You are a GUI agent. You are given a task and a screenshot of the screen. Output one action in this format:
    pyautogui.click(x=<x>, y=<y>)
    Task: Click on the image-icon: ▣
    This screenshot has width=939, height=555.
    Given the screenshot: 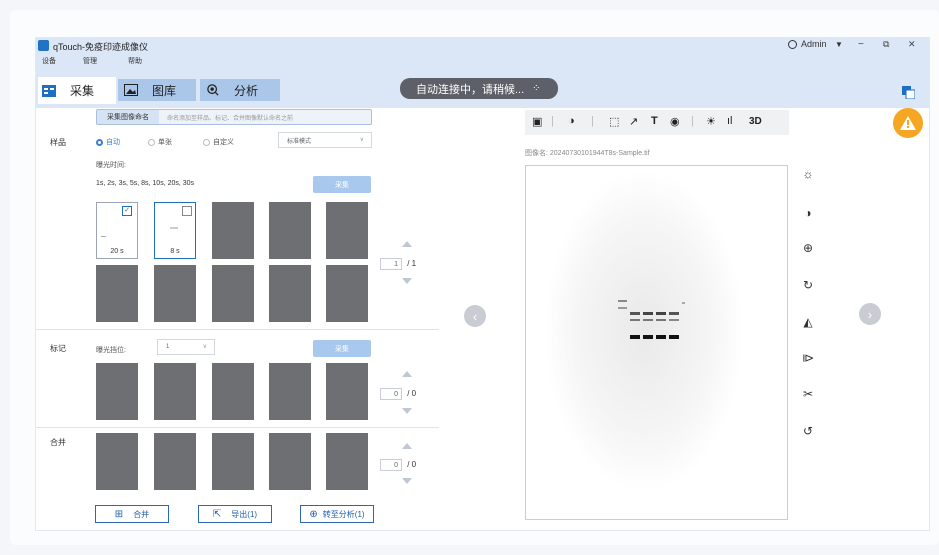 What is the action you would take?
    pyautogui.click(x=537, y=121)
    